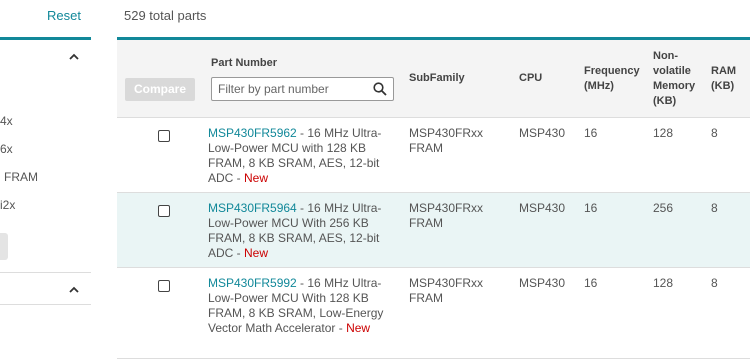  Describe the element at coordinates (7, 205) in the screenshot. I see `filter-option: i2x` at that location.